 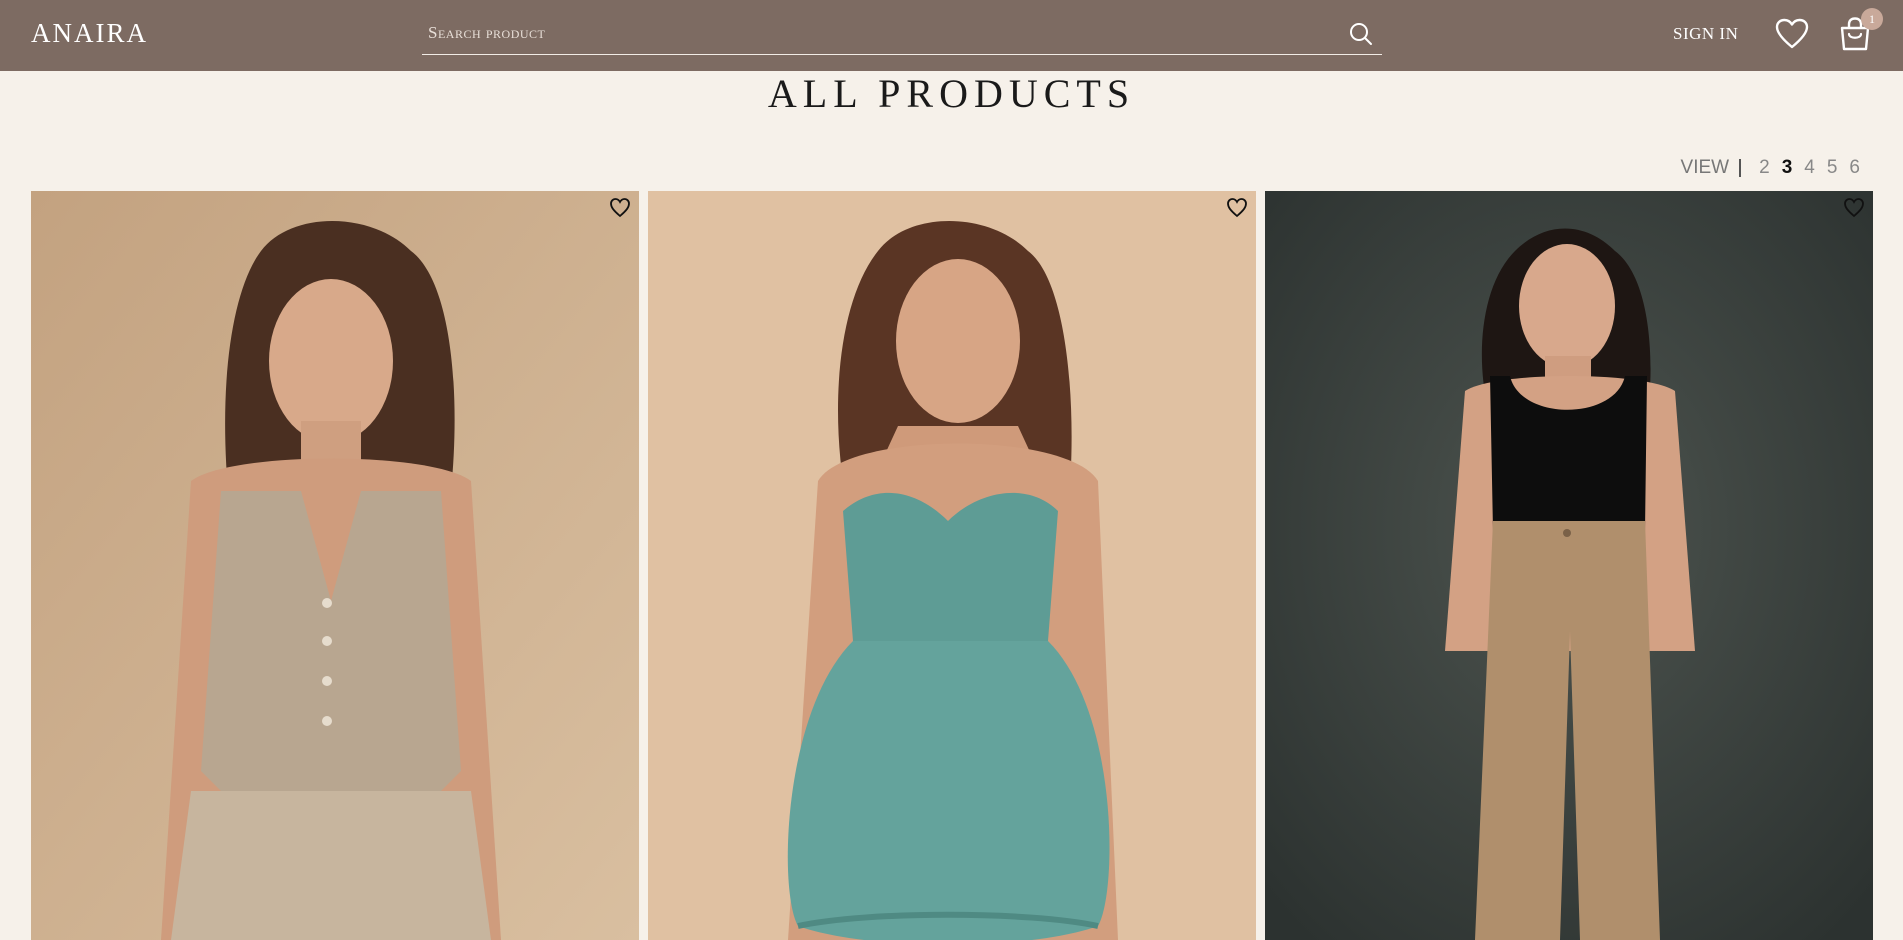 What do you see at coordinates (1773, 168) in the screenshot?
I see `grid-view-selector: VIEW 2 3 4 5 6` at bounding box center [1773, 168].